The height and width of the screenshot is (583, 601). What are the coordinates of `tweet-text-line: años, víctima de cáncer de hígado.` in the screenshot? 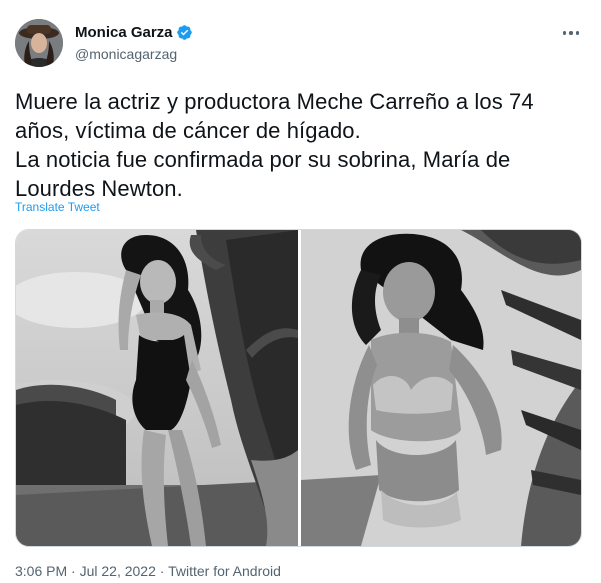 It's located at (188, 130).